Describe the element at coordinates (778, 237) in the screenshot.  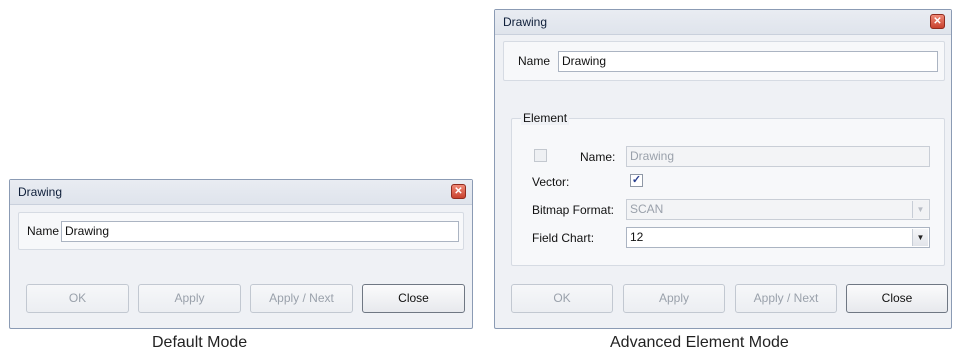
I see `field-chart-select: 12 ▼` at that location.